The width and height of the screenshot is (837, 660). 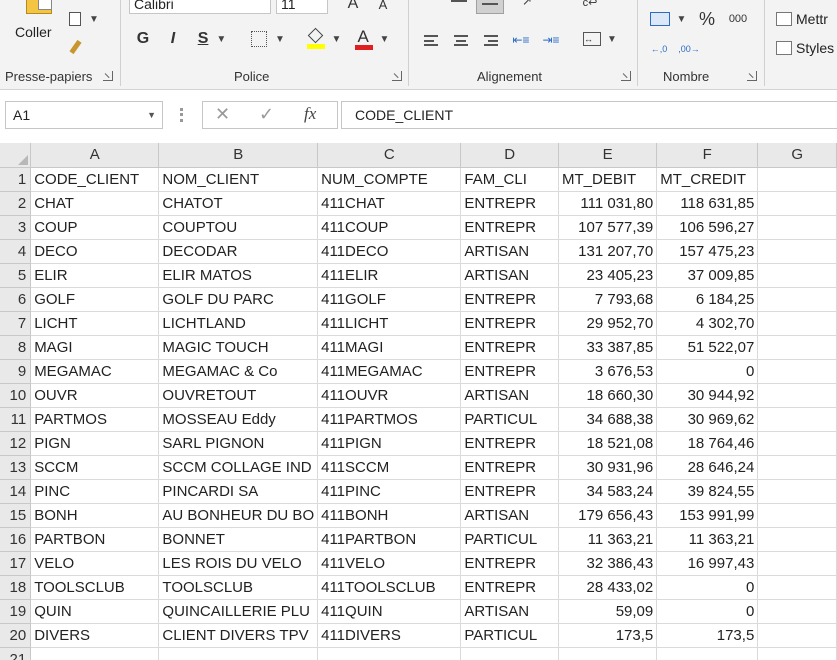 What do you see at coordinates (608, 251) in the screenshot?
I see `cell: 131 207,70` at bounding box center [608, 251].